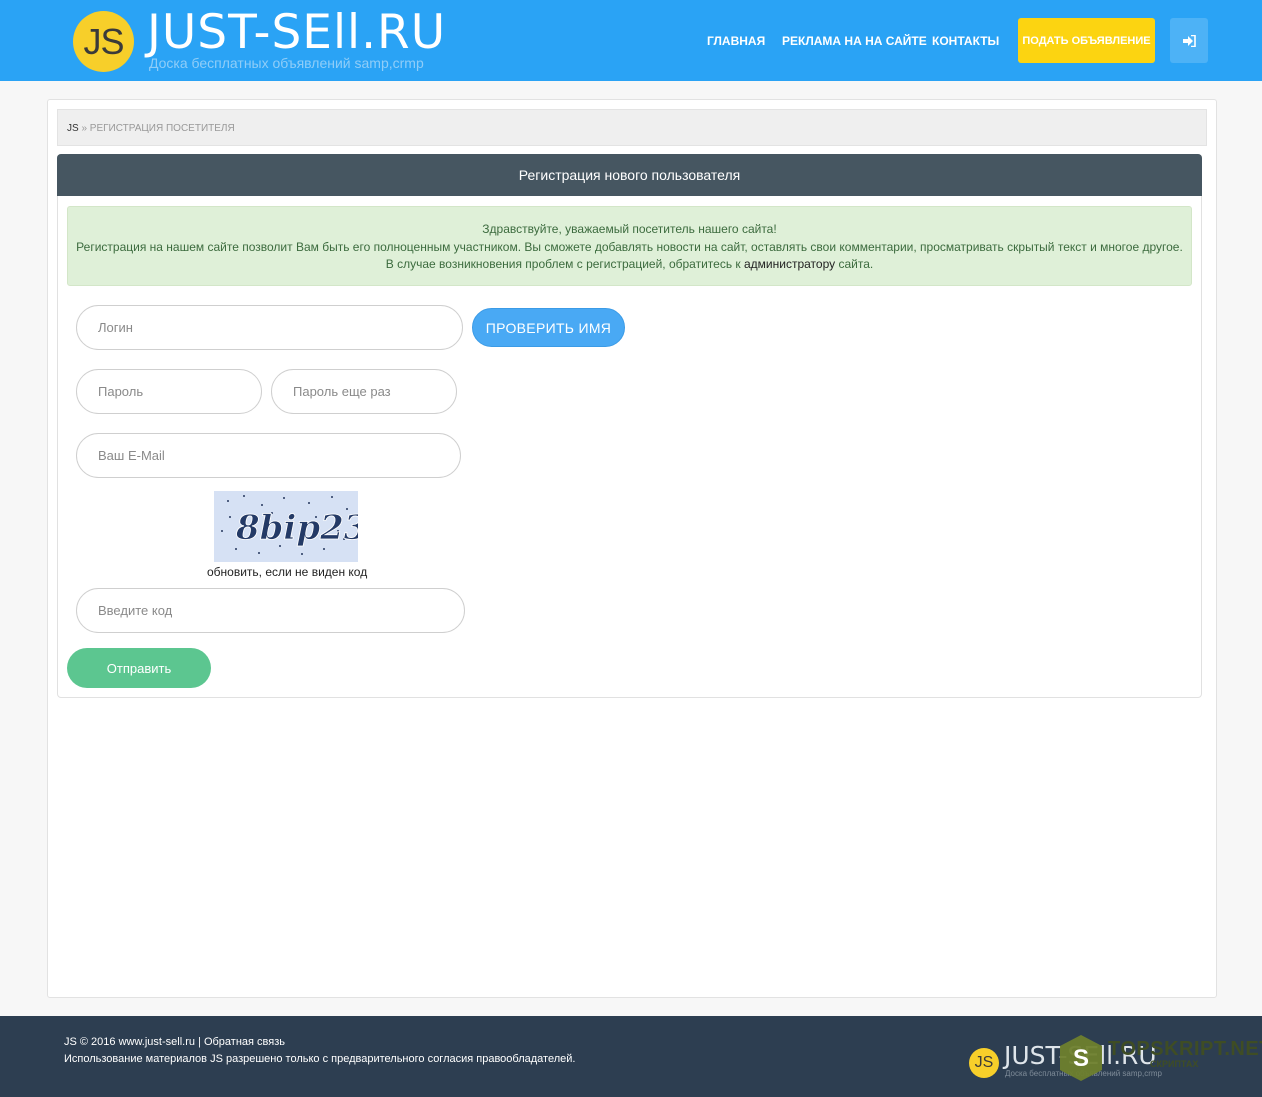 This screenshot has height=1097, width=1262. What do you see at coordinates (162, 128) in the screenshot?
I see `breadcrumb-current: РЕГИСТРАЦИЯ ПОСЕТИТЕЛЯ` at bounding box center [162, 128].